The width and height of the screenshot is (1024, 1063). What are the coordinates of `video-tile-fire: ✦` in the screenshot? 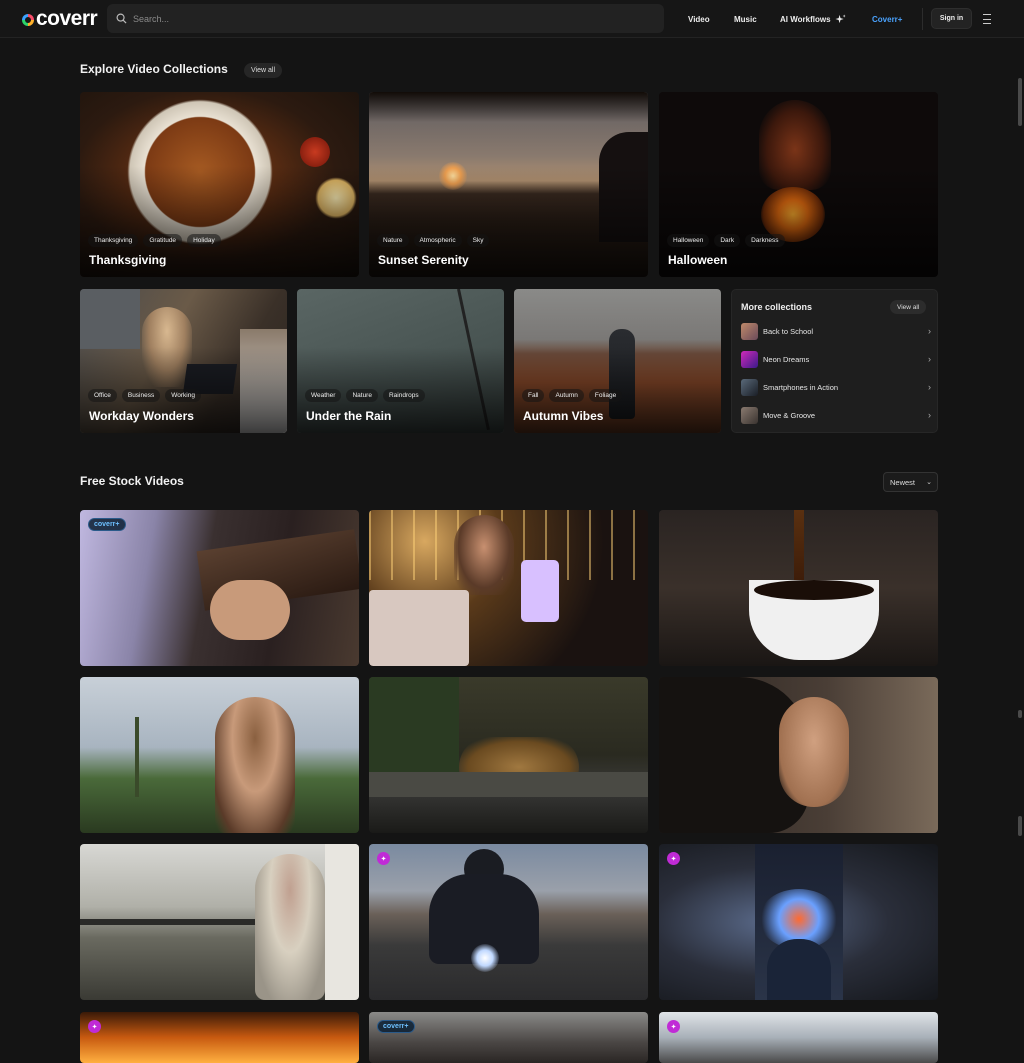 It's located at (219, 1037).